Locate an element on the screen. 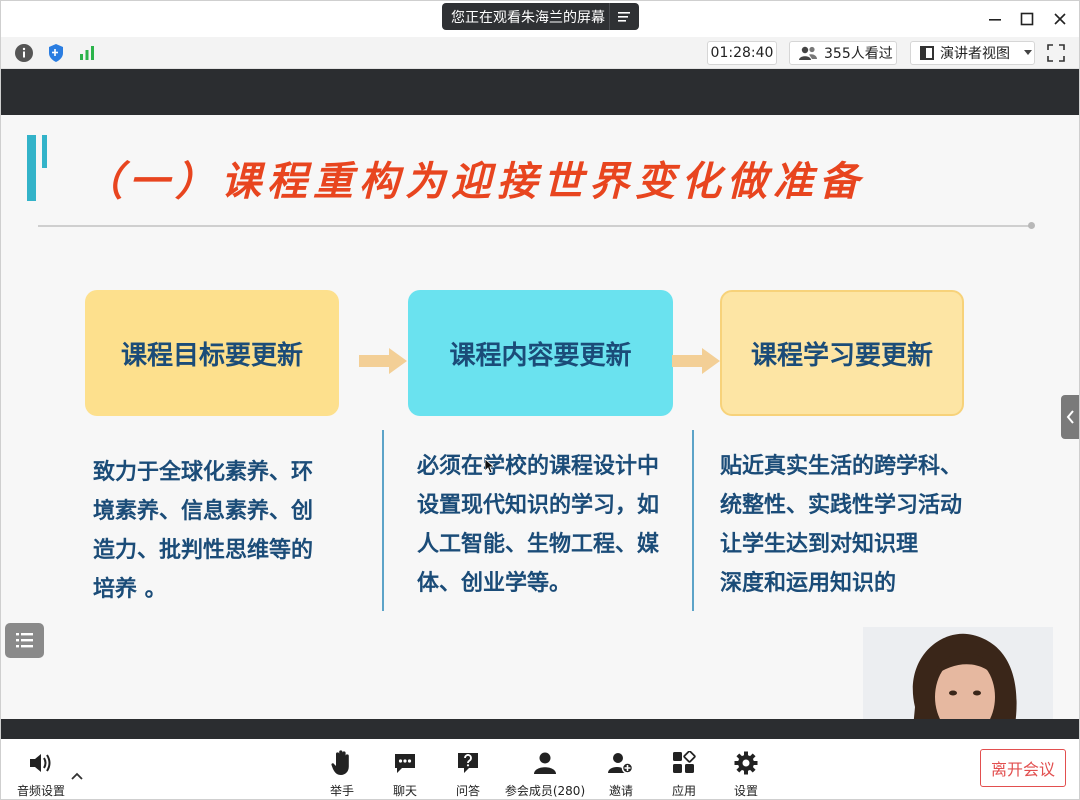  goal-update-label: 课程目标要更新 is located at coordinates (211, 355).